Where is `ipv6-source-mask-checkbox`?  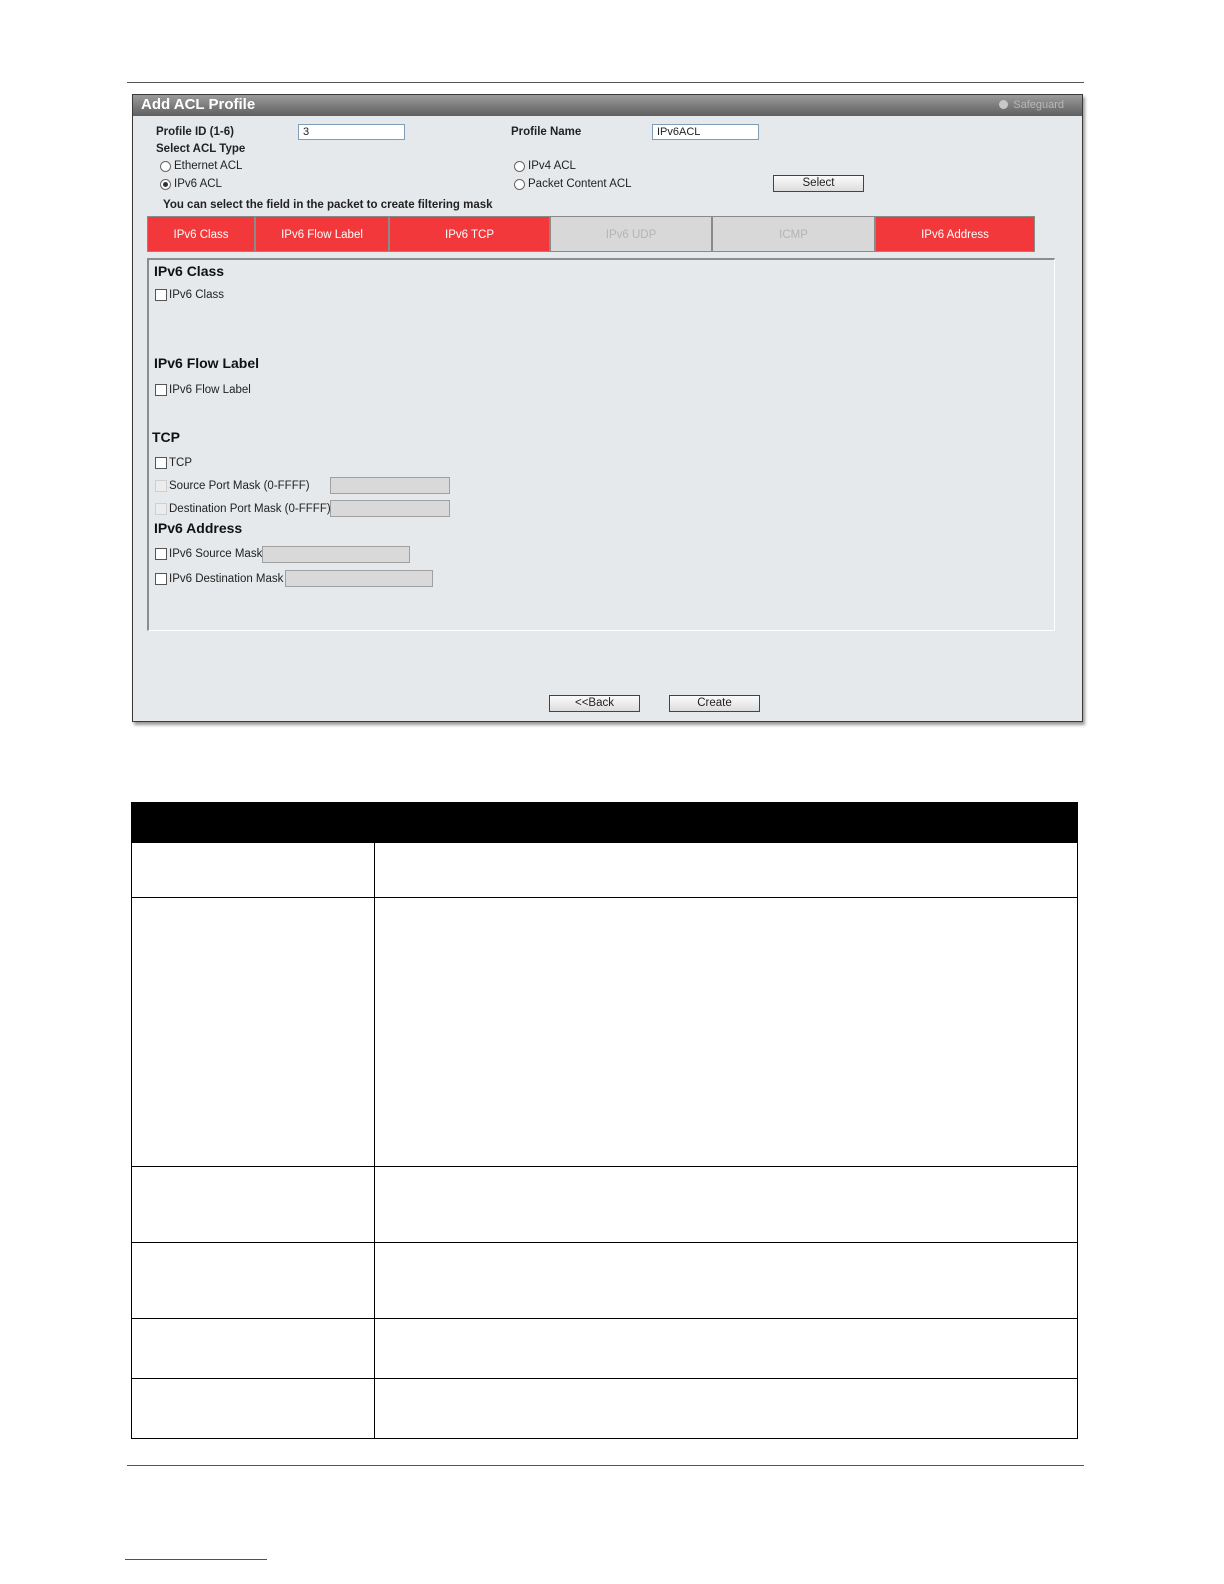 ipv6-source-mask-checkbox is located at coordinates (161, 554).